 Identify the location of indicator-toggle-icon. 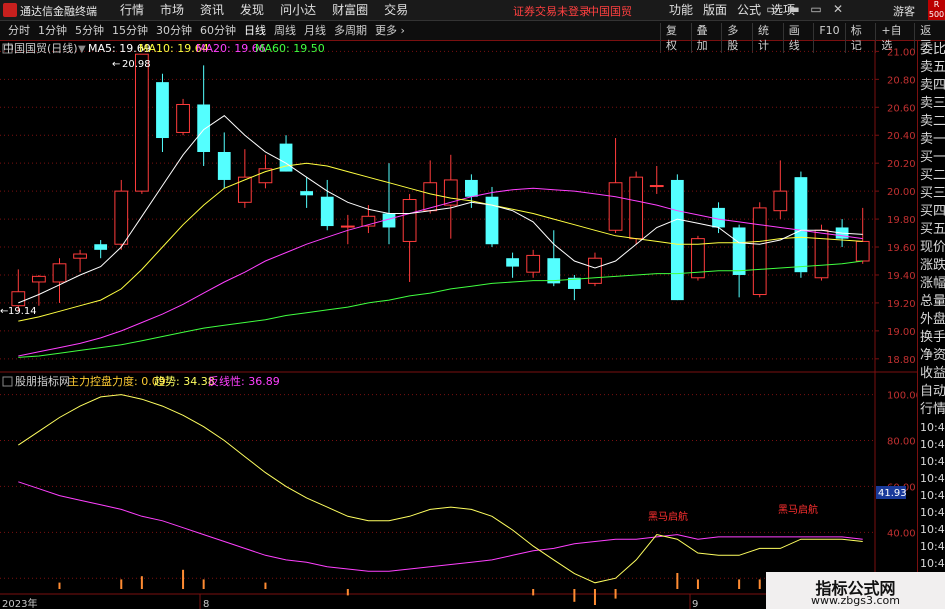
(7, 381).